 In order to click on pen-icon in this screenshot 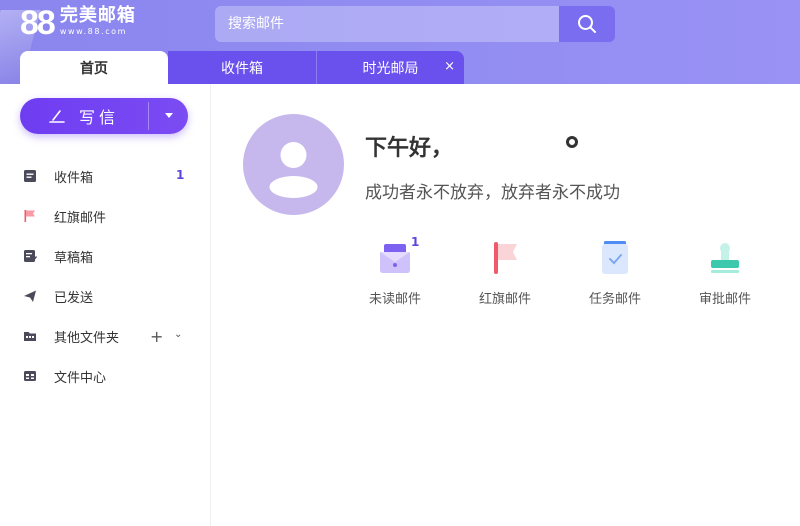, I will do `click(57, 116)`.